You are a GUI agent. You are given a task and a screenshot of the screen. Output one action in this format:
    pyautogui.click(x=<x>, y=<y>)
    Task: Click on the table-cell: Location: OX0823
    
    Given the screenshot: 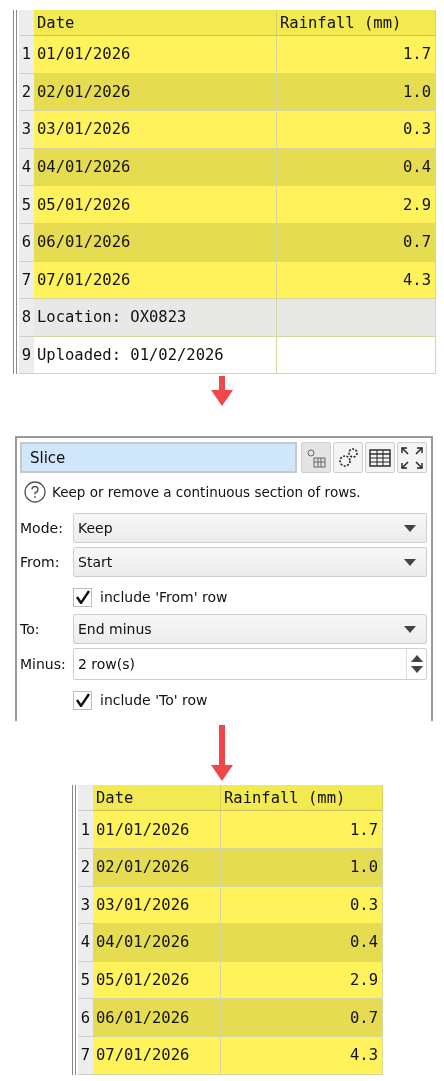 What is the action you would take?
    pyautogui.click(x=155, y=318)
    